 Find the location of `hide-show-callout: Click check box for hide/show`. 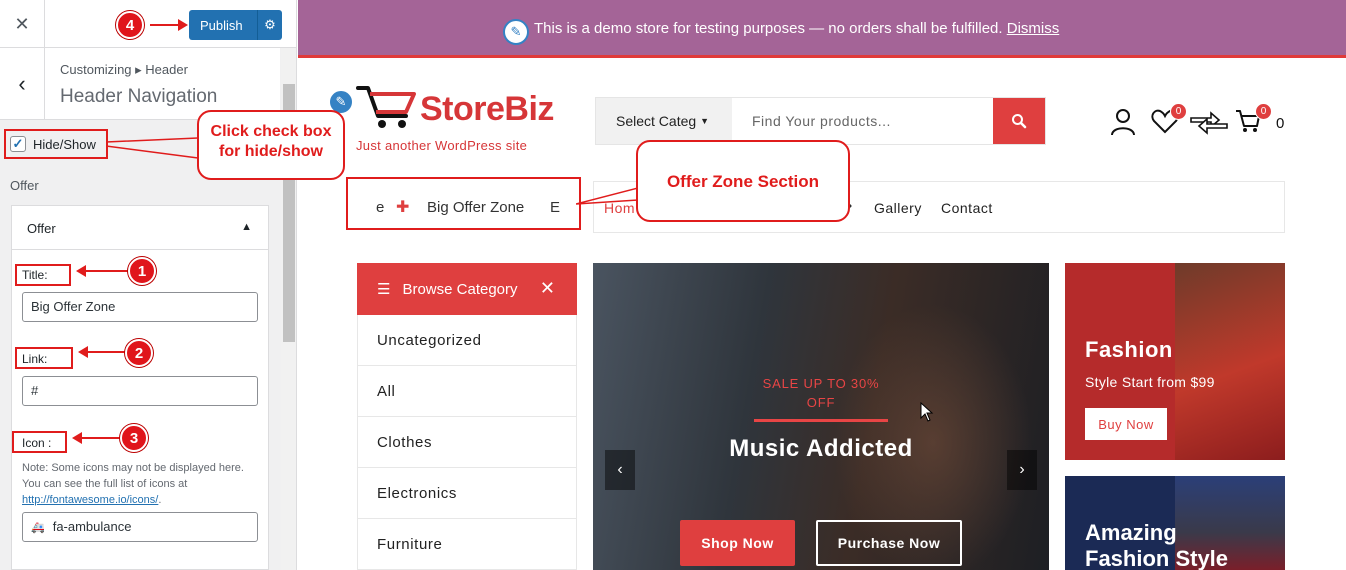

hide-show-callout: Click check box for hide/show is located at coordinates (271, 145).